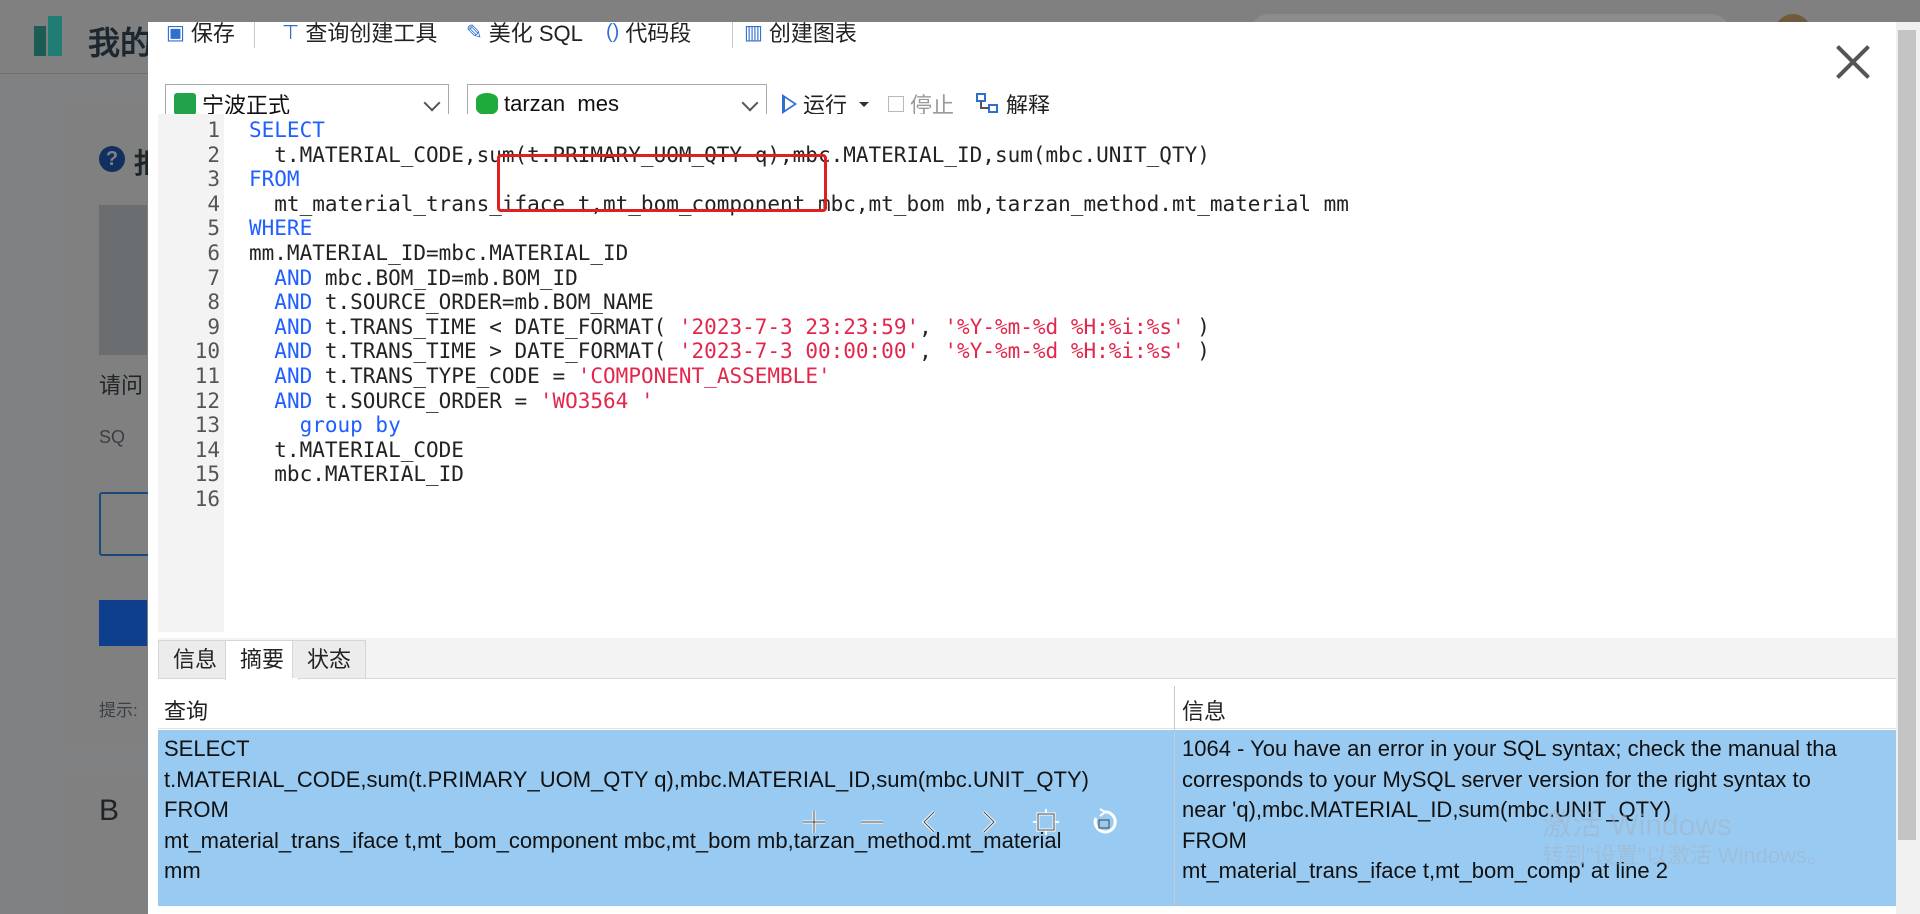 This screenshot has width=1920, height=914. What do you see at coordinates (186, 710) in the screenshot?
I see `column-header-query: 查询` at bounding box center [186, 710].